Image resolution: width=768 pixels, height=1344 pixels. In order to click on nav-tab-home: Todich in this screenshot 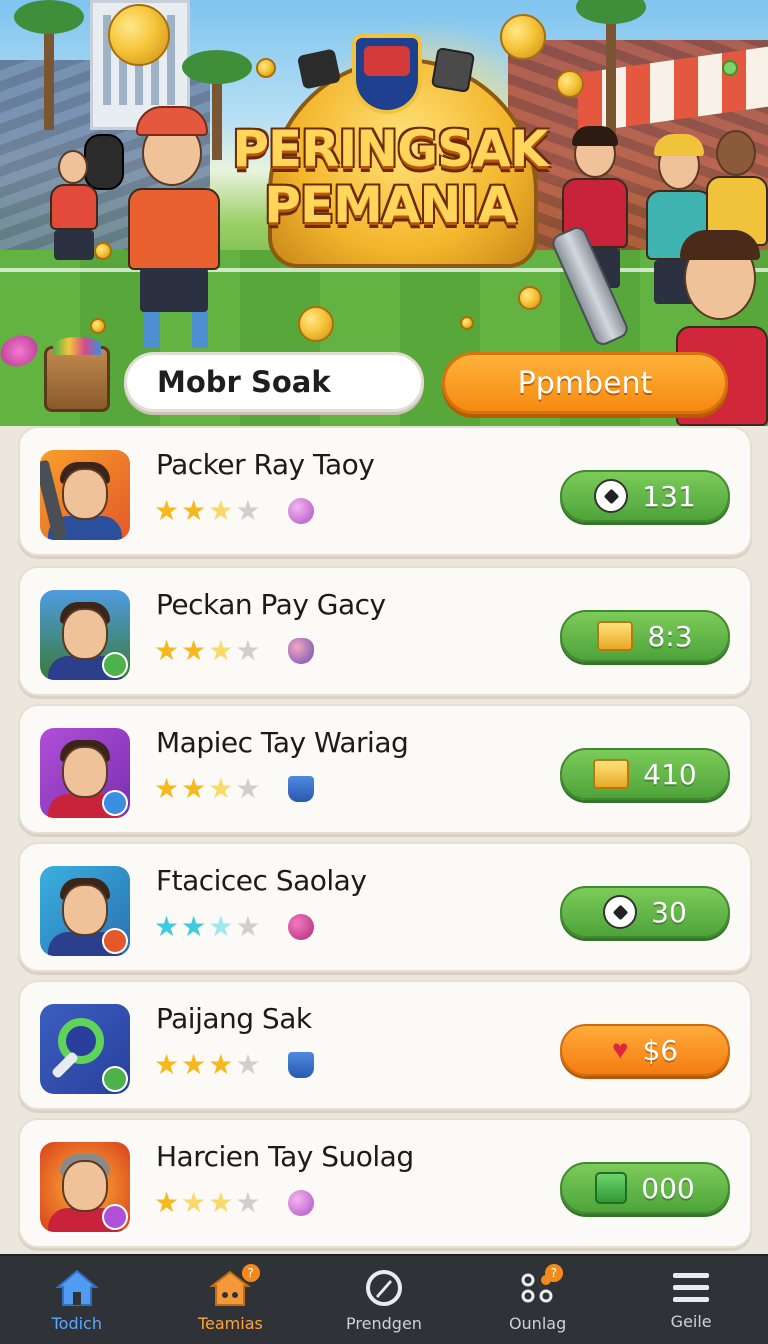, I will do `click(77, 1300)`.